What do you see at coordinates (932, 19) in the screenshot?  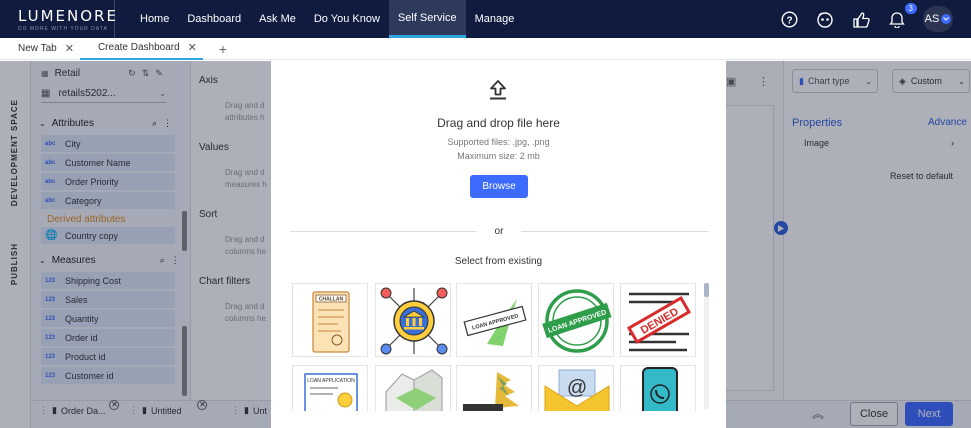 I see `avatar-initials: AS` at bounding box center [932, 19].